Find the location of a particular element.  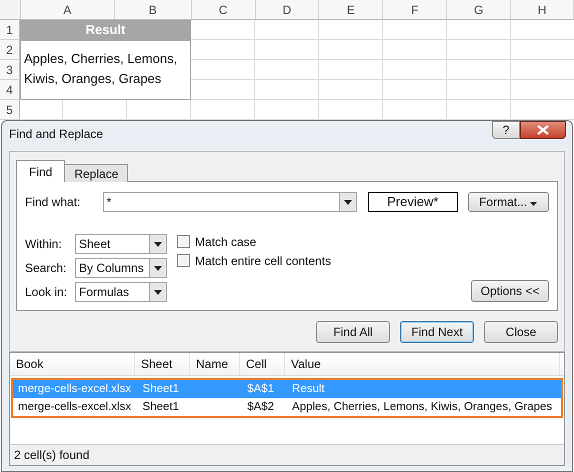

row-header: 4 is located at coordinates (10, 90).